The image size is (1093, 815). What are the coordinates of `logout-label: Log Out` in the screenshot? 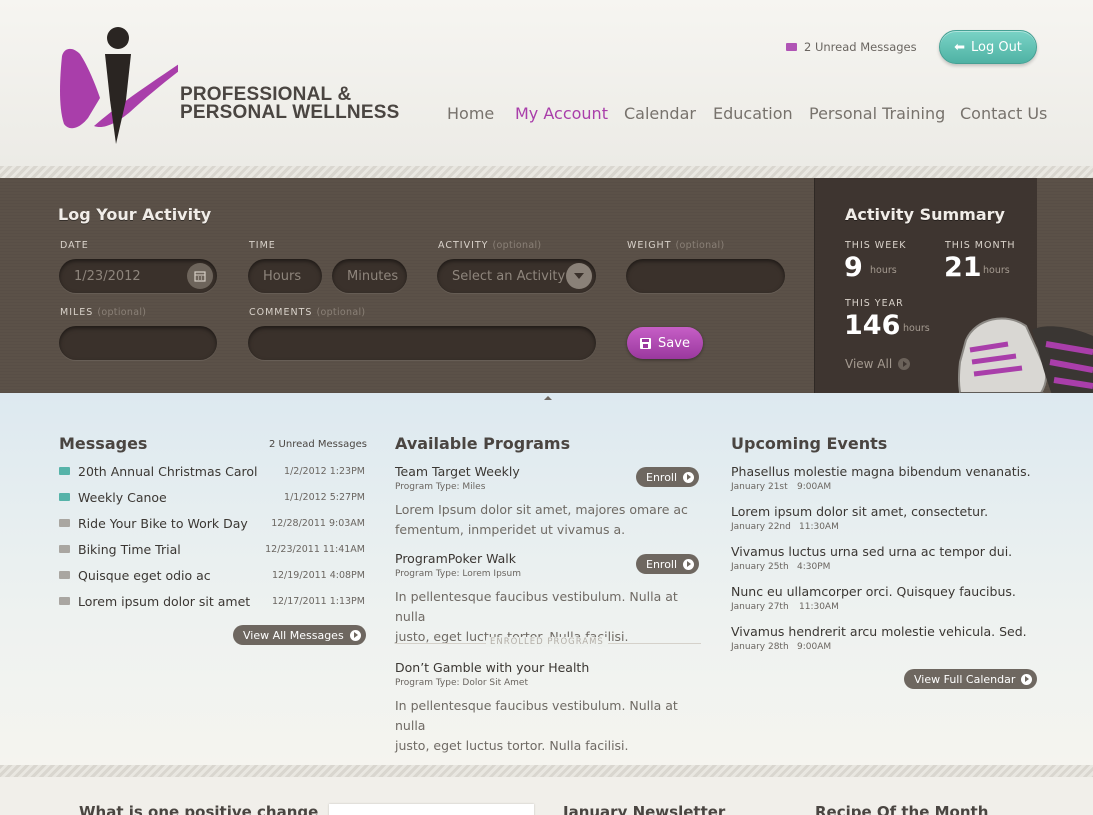 It's located at (996, 47).